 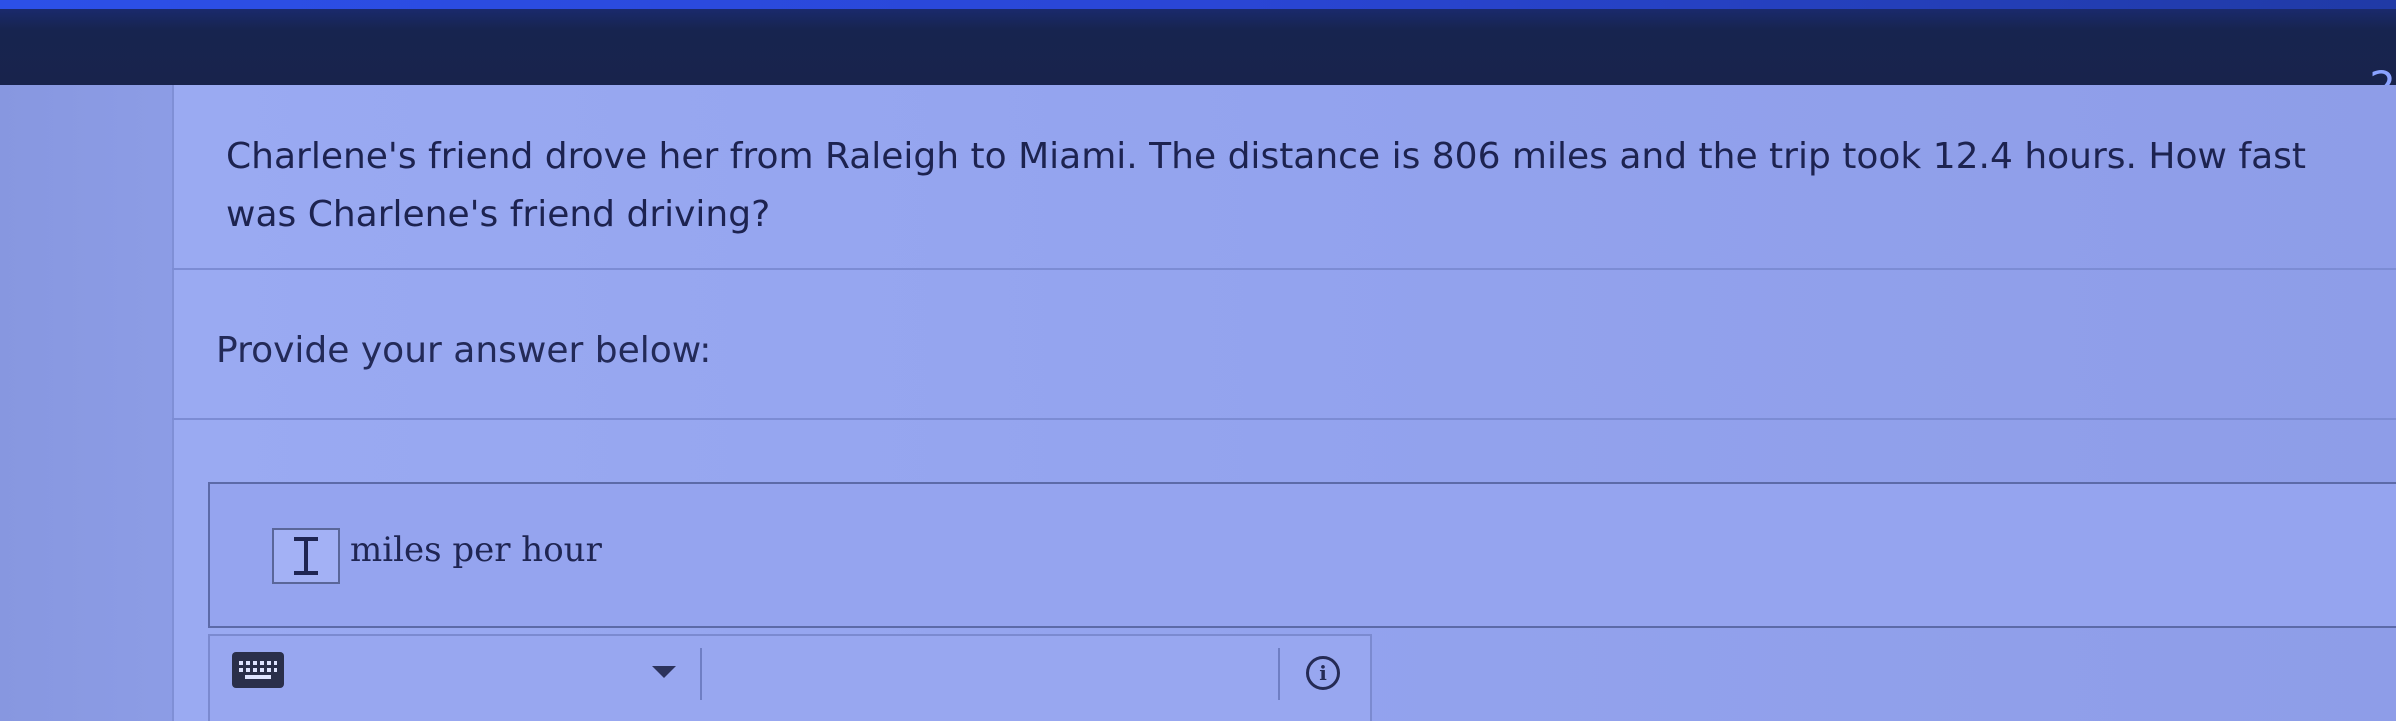 I want to click on answer-prompt: Provide your answer below:, so click(x=464, y=350).